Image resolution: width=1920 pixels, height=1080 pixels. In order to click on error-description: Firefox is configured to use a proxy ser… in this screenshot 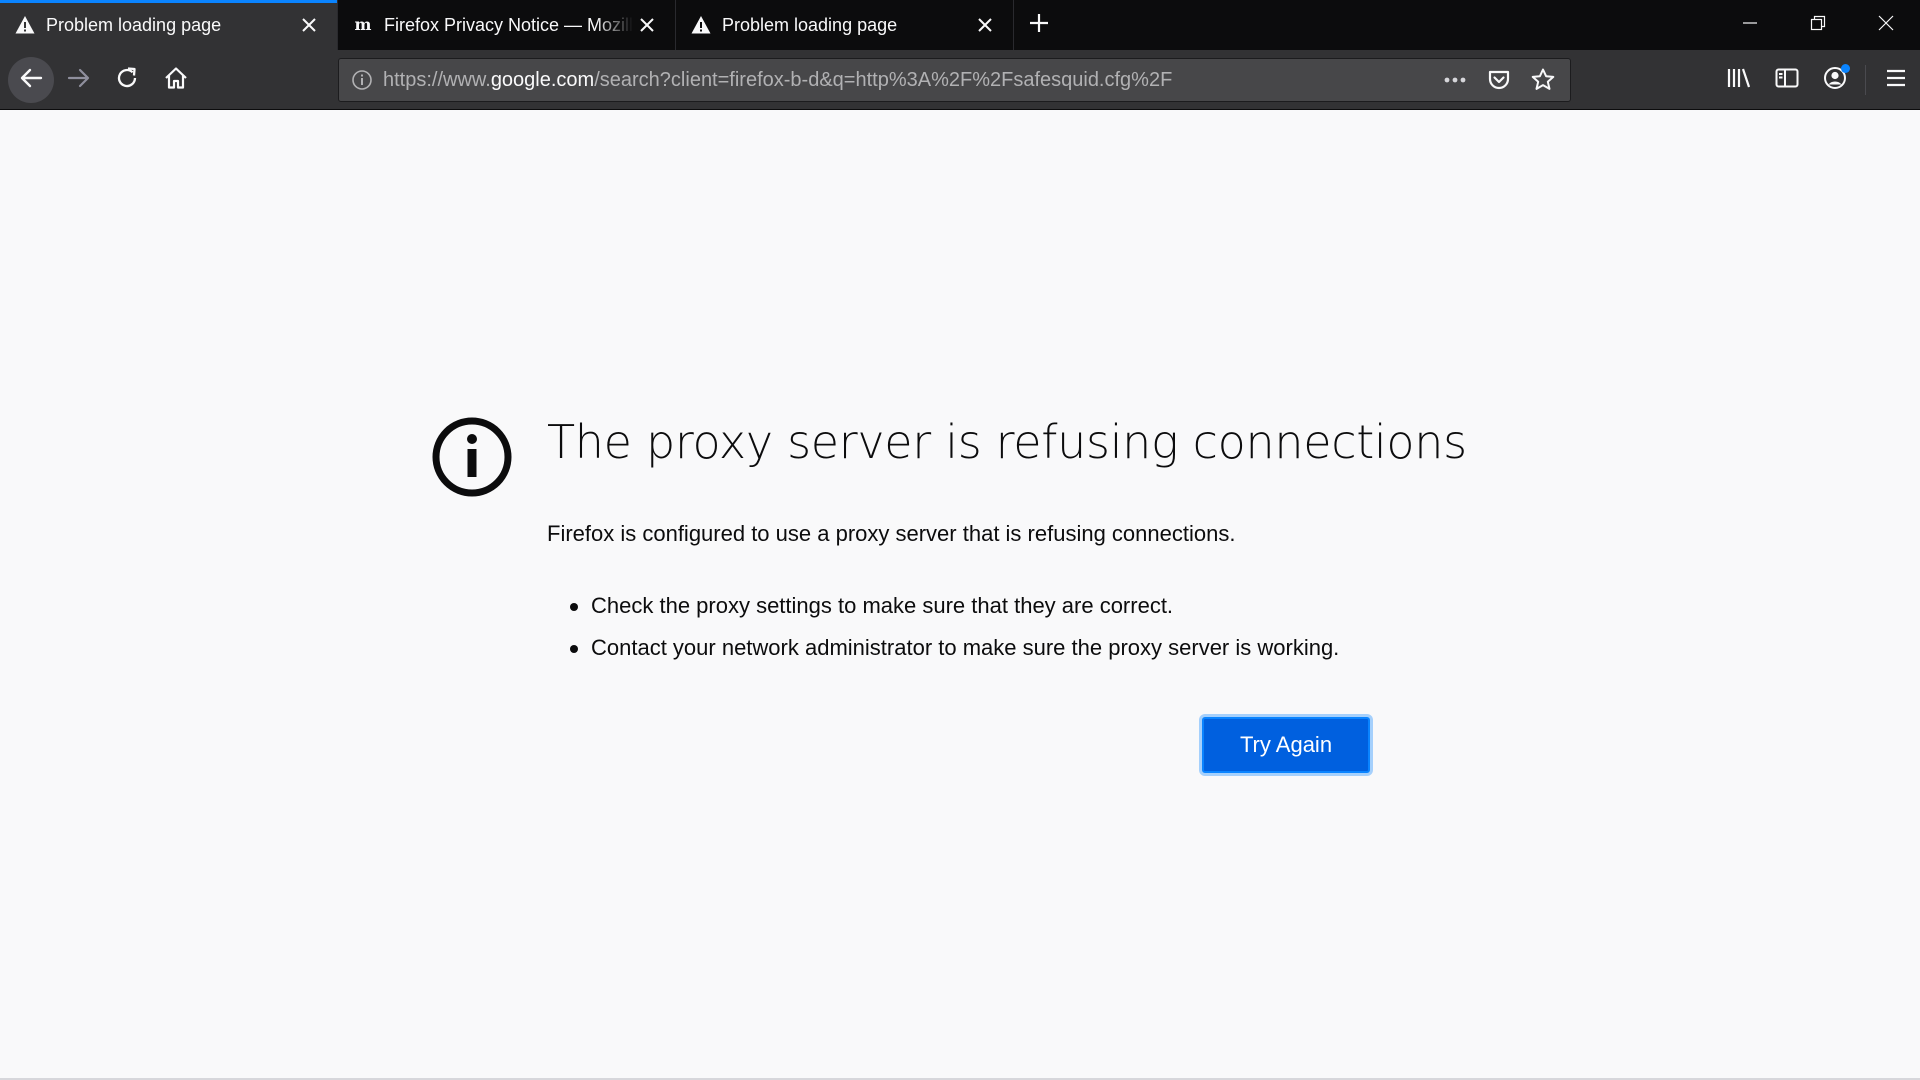, I will do `click(891, 533)`.